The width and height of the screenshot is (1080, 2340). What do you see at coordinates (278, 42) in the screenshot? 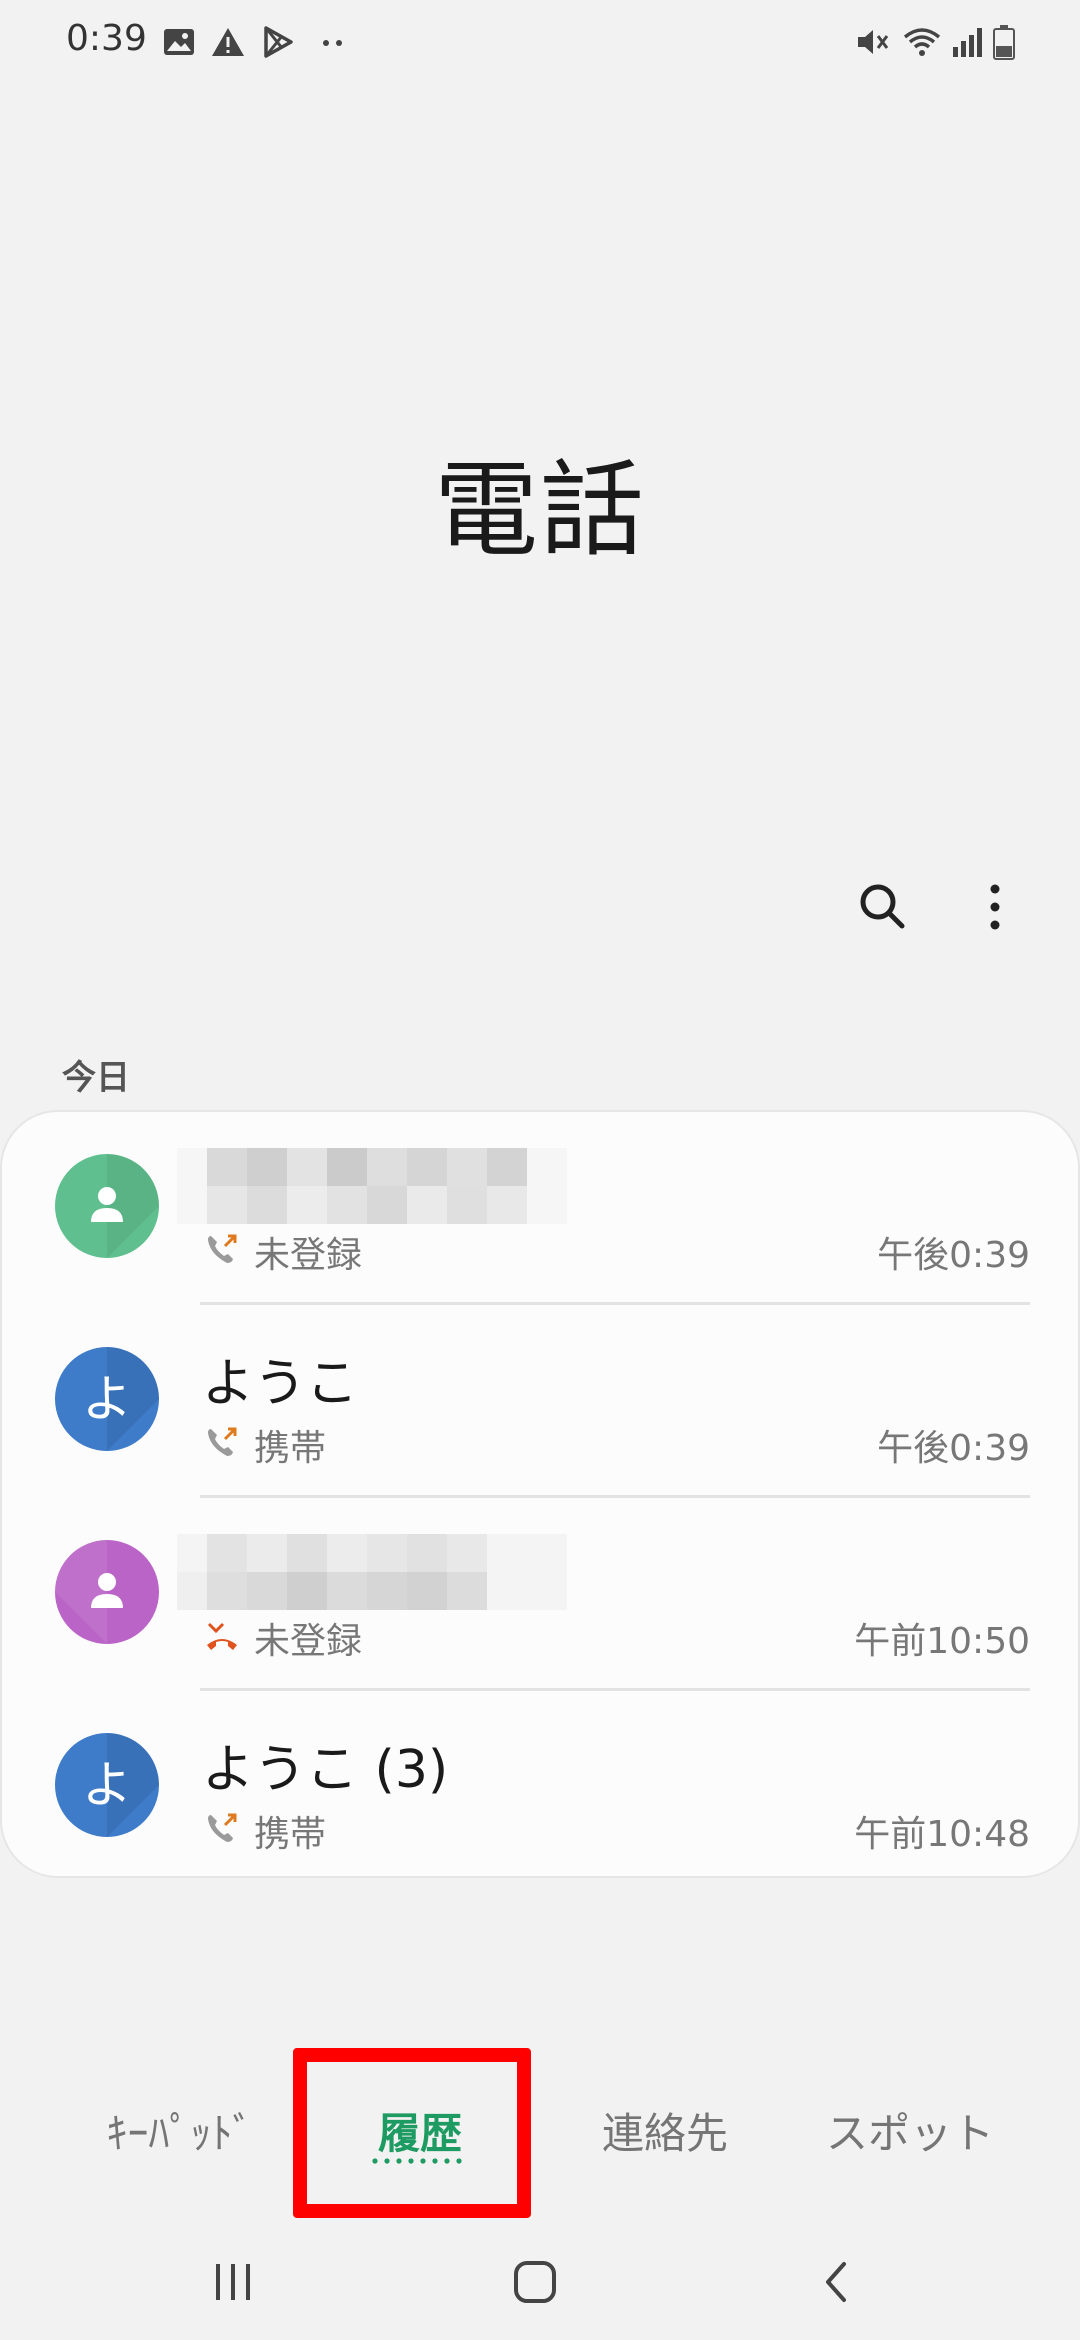
I see `play-store-icon` at bounding box center [278, 42].